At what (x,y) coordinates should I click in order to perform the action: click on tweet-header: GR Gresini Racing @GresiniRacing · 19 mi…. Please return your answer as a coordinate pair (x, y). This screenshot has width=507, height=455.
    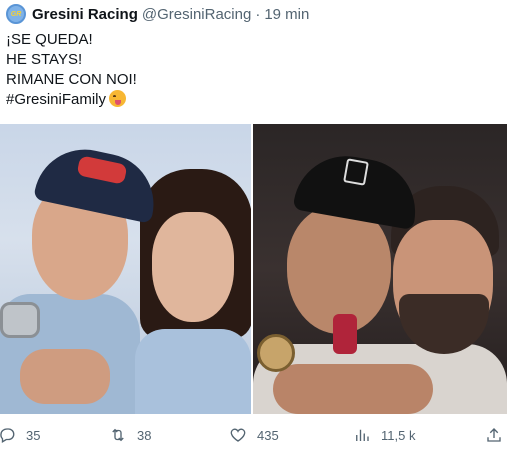
    Looking at the image, I should click on (157, 14).